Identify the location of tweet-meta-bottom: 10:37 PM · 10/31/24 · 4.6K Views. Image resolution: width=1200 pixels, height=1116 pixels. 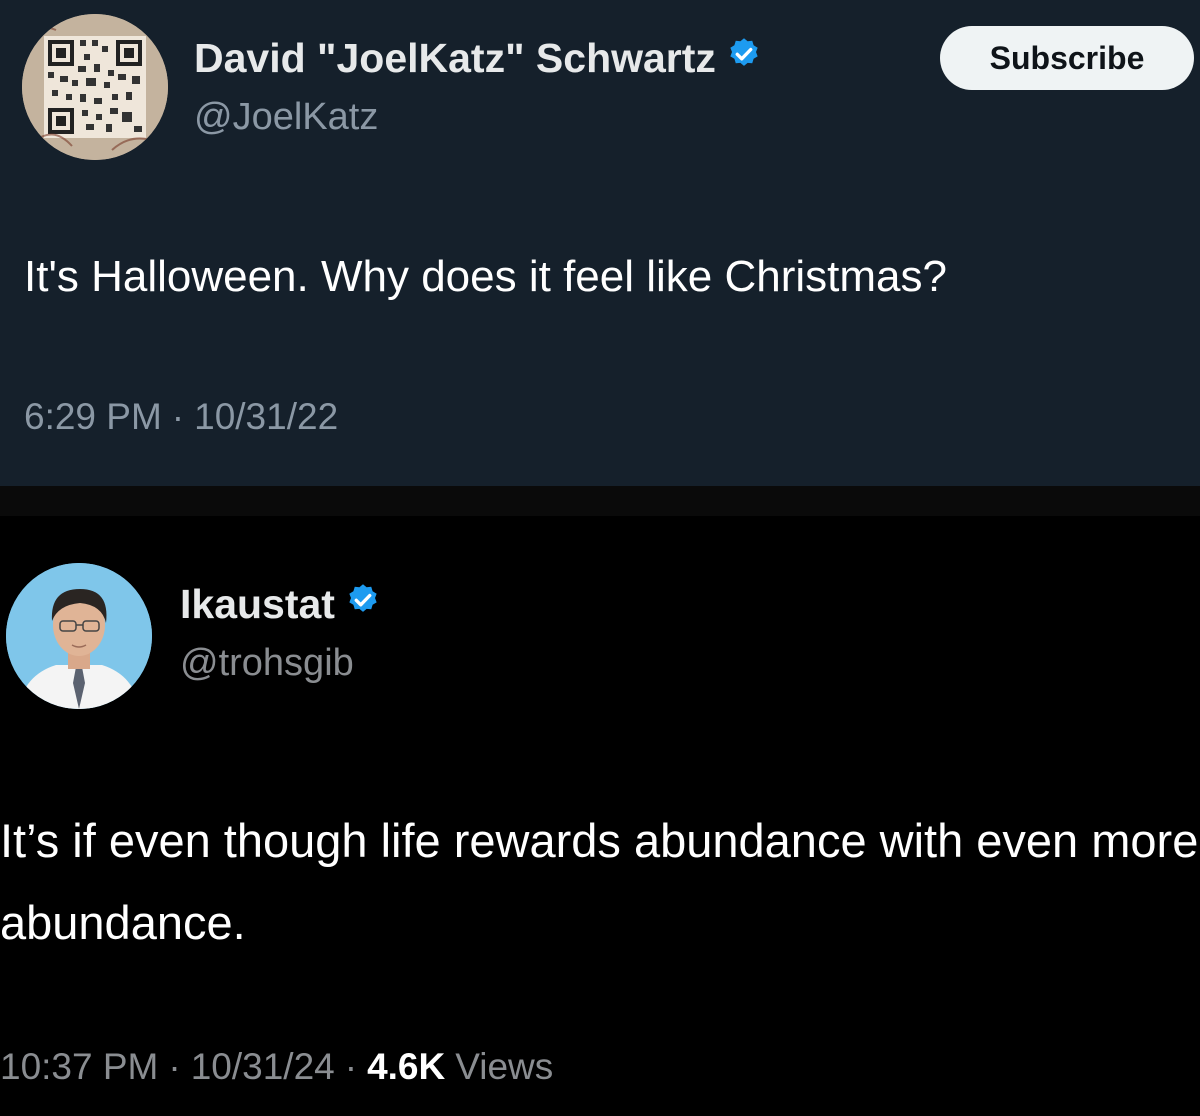
(276, 1067).